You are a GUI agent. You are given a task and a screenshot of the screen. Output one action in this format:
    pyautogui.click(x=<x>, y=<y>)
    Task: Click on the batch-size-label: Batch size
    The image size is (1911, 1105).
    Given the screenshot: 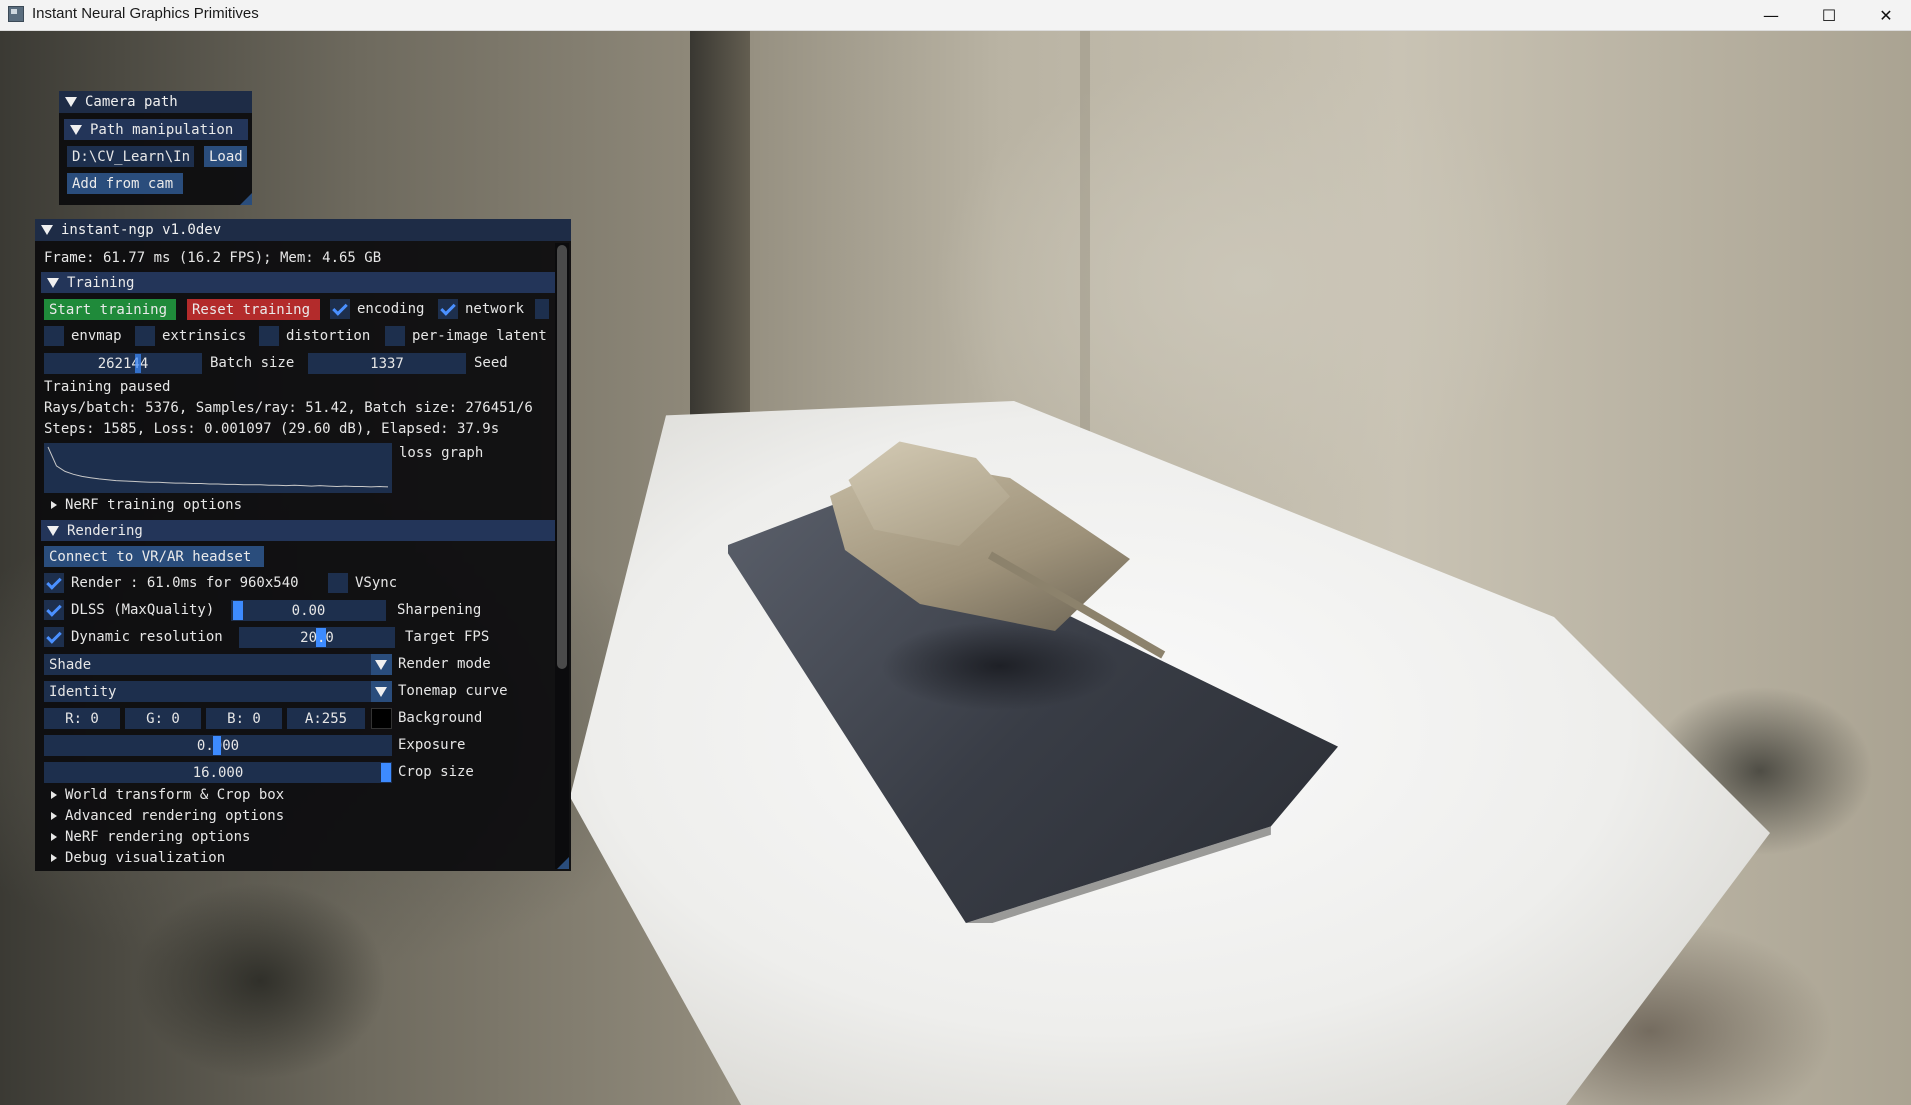 What is the action you would take?
    pyautogui.click(x=252, y=363)
    